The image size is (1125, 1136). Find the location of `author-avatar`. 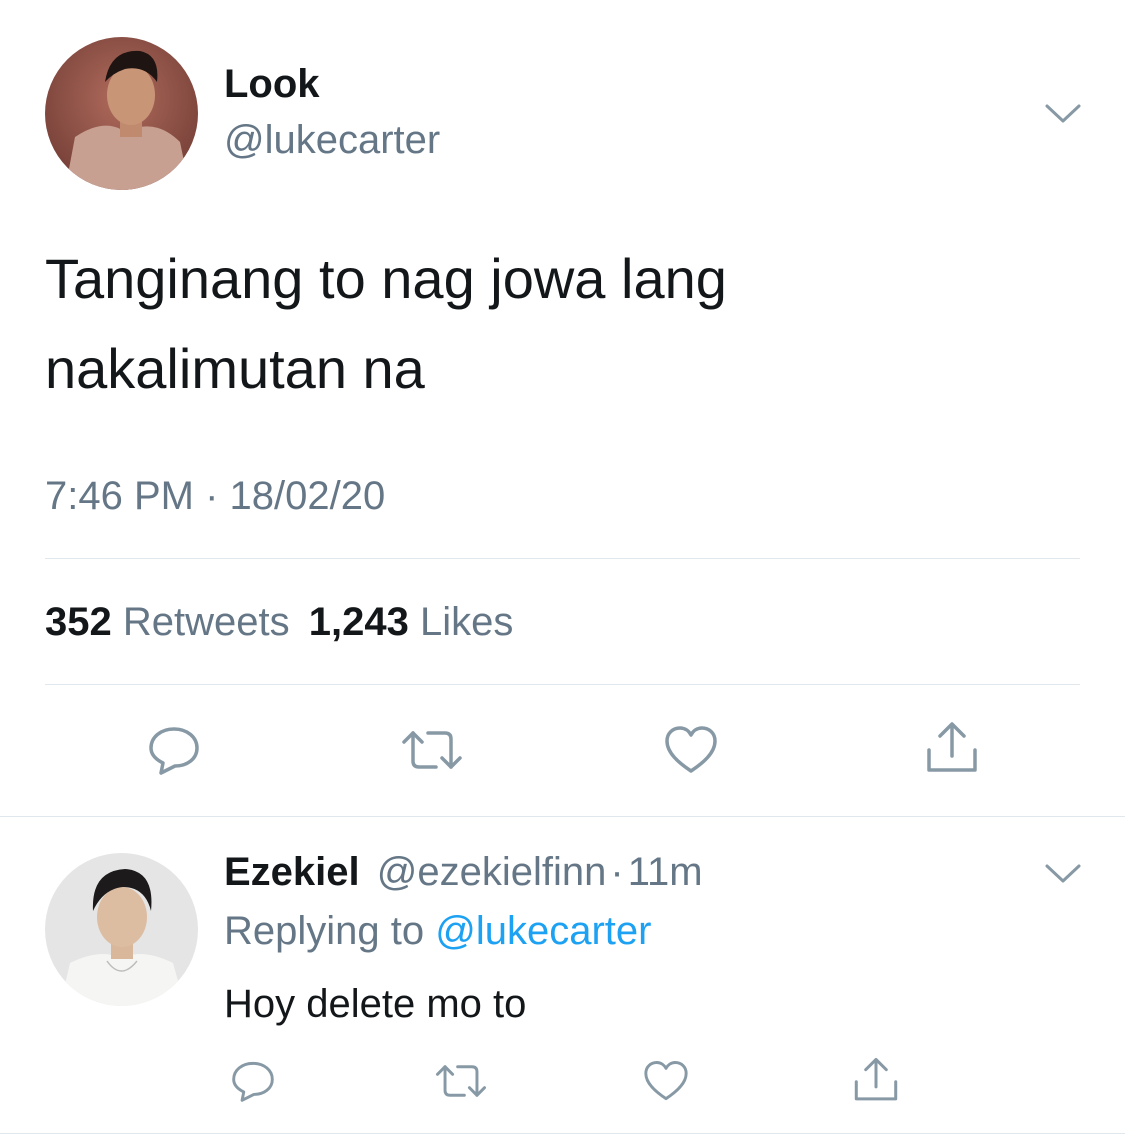

author-avatar is located at coordinates (121, 113).